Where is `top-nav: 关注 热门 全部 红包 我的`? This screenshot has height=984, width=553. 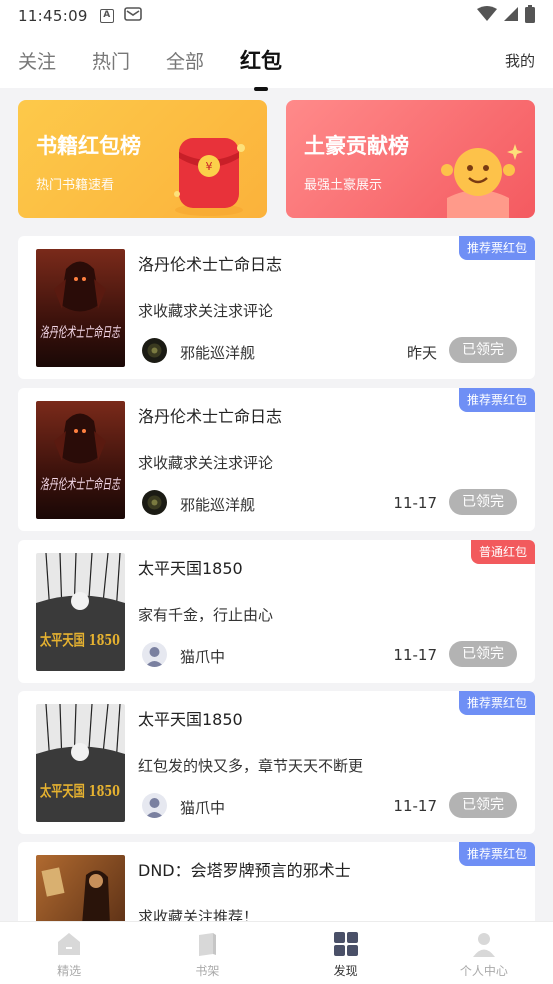 top-nav: 关注 热门 全部 红包 我的 is located at coordinates (276, 61).